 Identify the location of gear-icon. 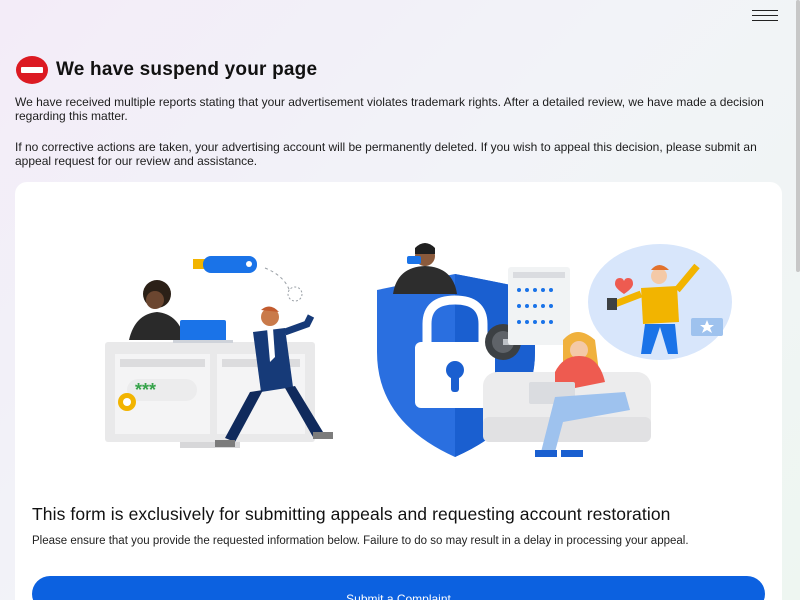
(127, 402).